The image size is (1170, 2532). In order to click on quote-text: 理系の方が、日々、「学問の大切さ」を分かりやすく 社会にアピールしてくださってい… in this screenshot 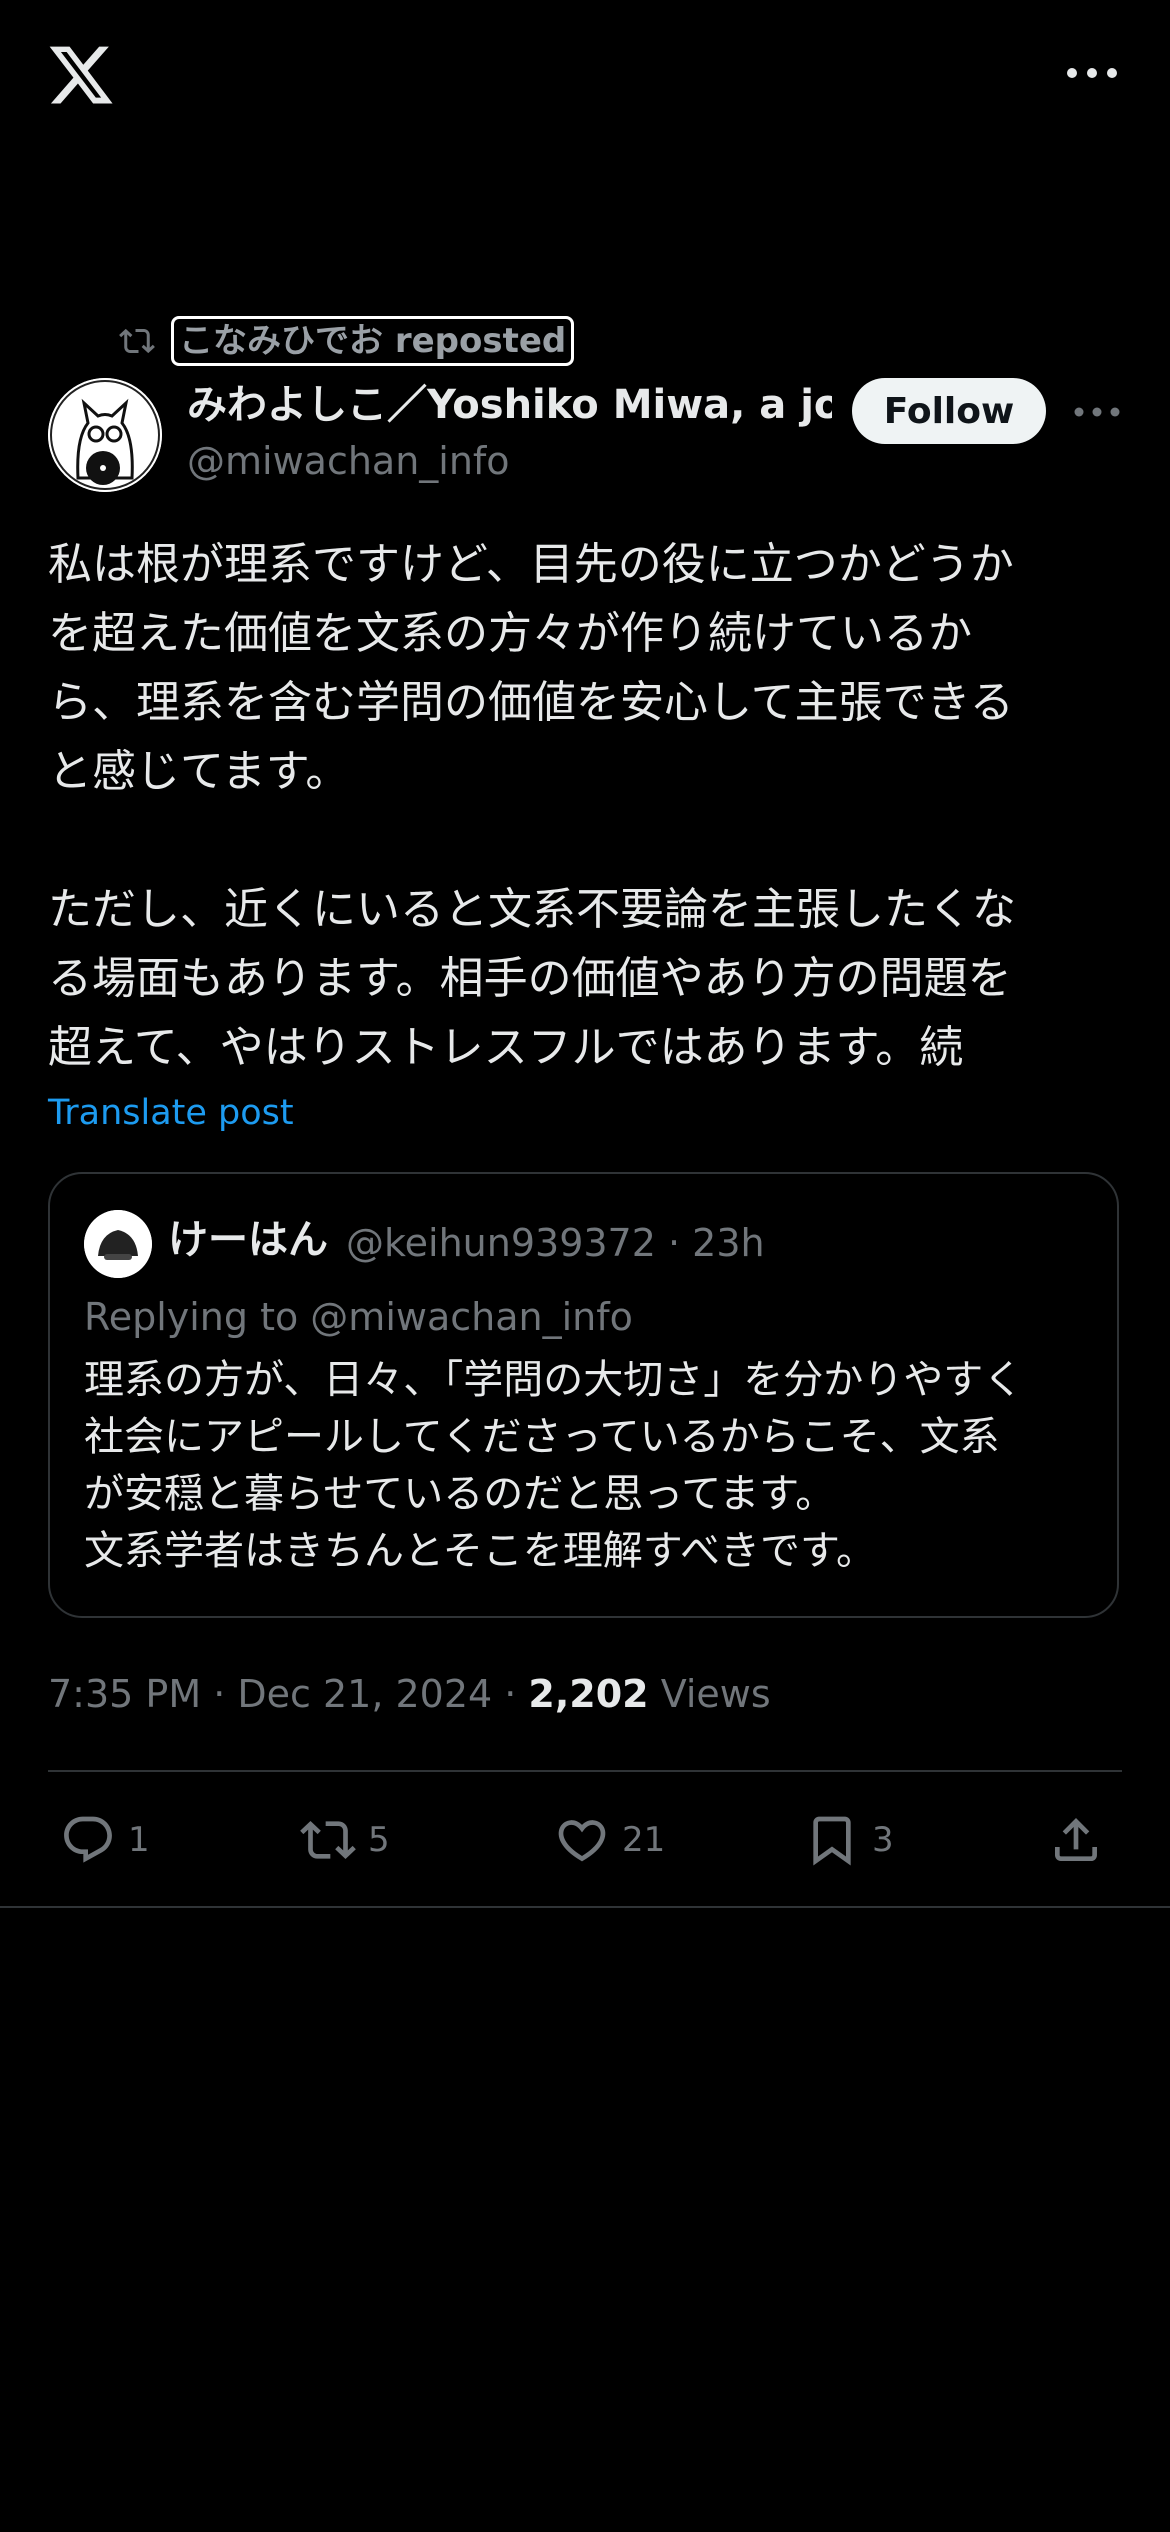, I will do `click(554, 1465)`.